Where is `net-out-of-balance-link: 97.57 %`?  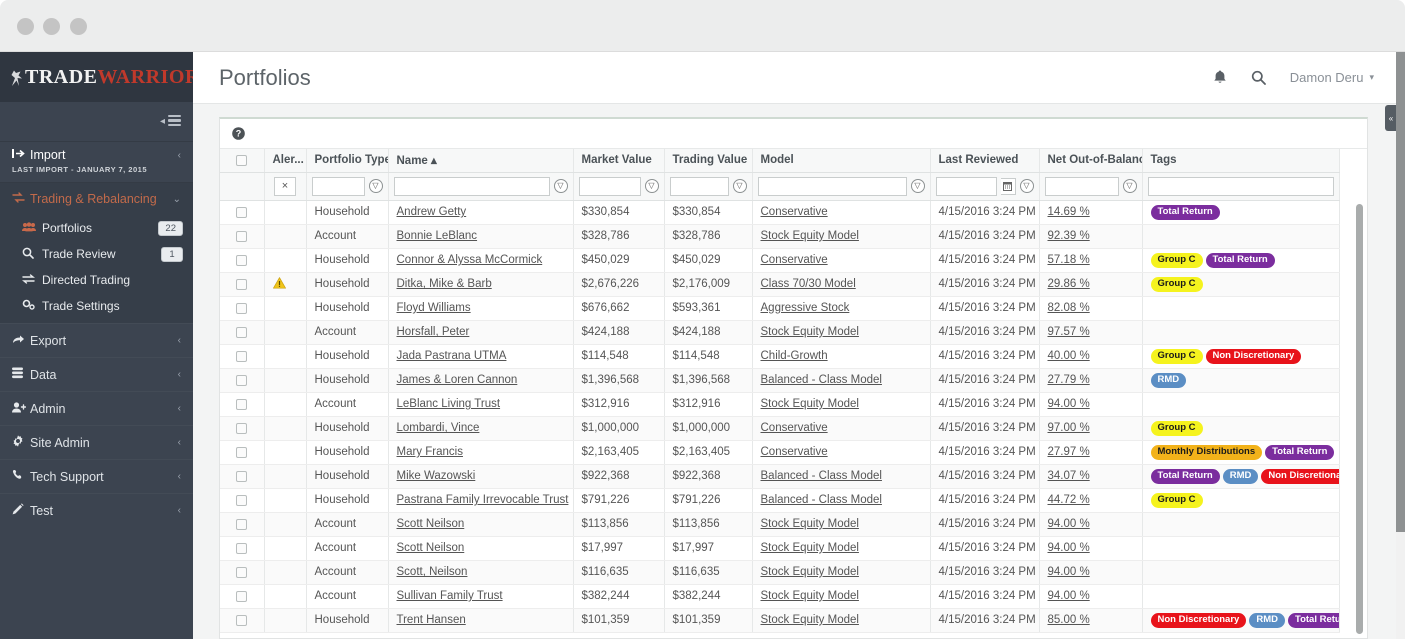 net-out-of-balance-link: 97.57 % is located at coordinates (1069, 332).